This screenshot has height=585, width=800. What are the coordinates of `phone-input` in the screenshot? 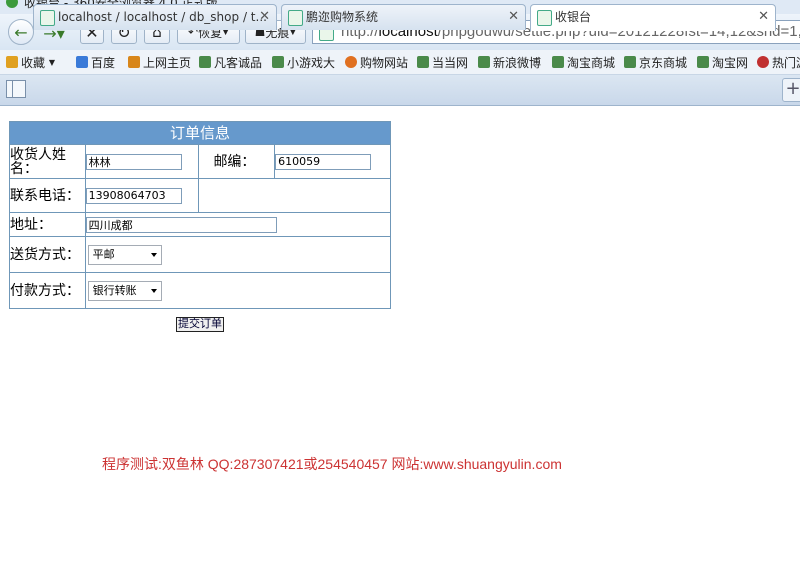 It's located at (133, 195).